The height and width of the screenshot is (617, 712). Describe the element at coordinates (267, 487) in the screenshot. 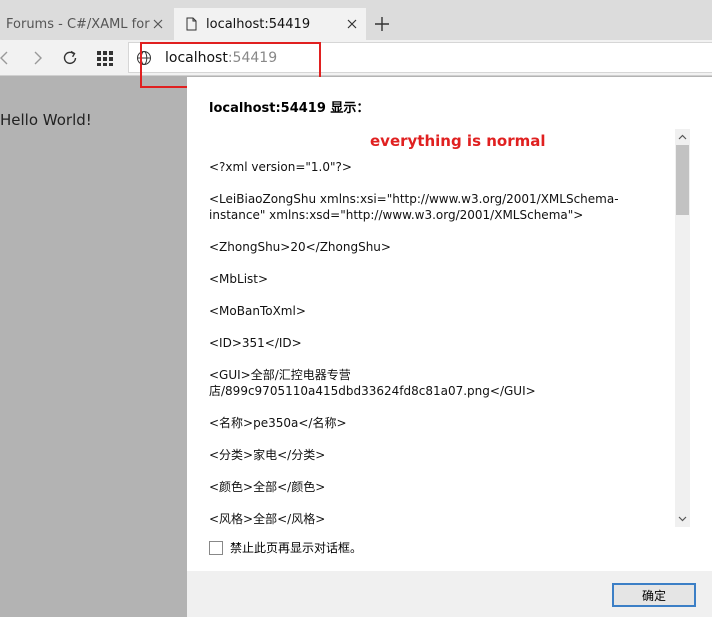

I see `message-line: <颜色>全部</颜色>` at that location.